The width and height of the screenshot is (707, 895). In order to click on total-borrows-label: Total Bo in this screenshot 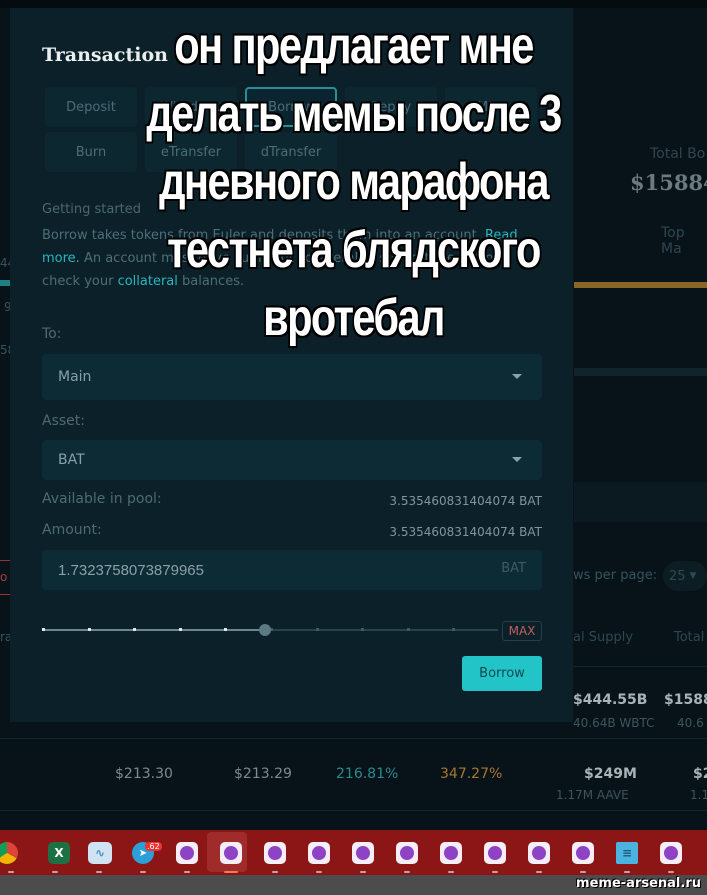, I will do `click(678, 154)`.